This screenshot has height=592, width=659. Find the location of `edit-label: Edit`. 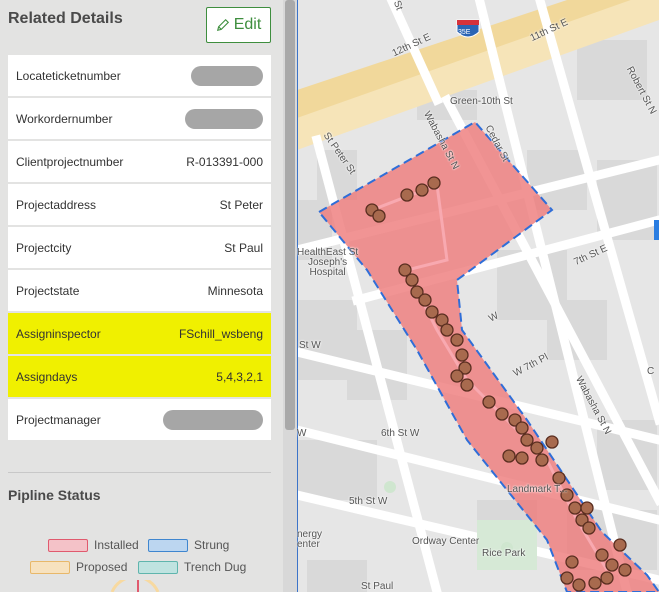

edit-label: Edit is located at coordinates (247, 24).